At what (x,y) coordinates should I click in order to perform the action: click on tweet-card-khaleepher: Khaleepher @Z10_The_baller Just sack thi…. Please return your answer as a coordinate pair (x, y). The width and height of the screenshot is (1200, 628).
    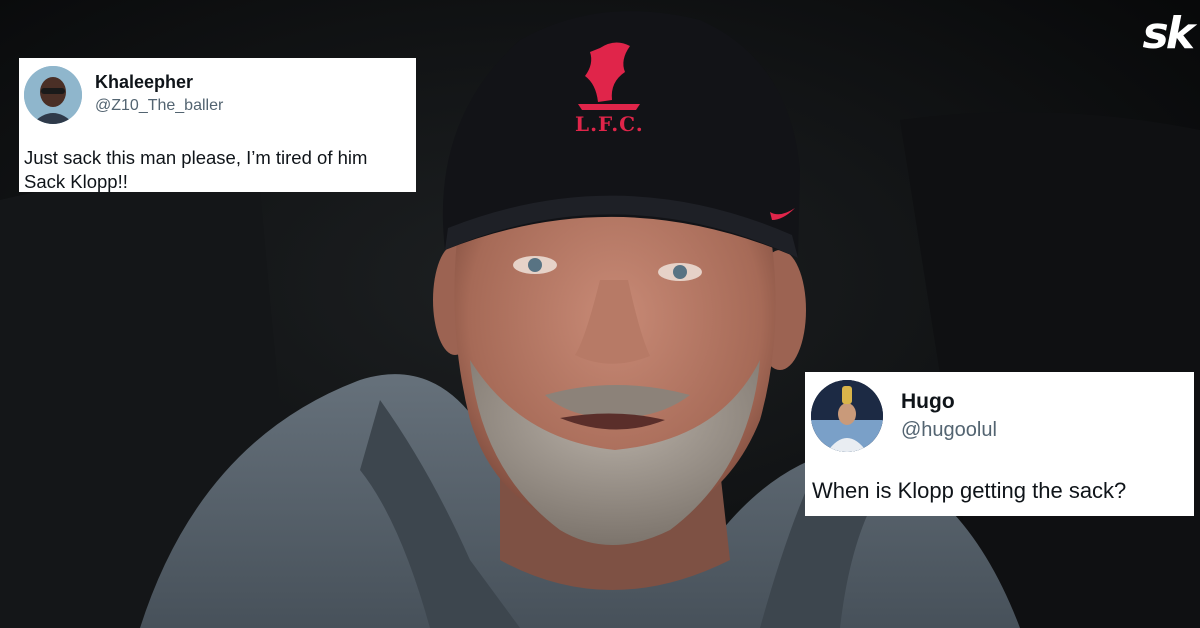
    Looking at the image, I should click on (217, 125).